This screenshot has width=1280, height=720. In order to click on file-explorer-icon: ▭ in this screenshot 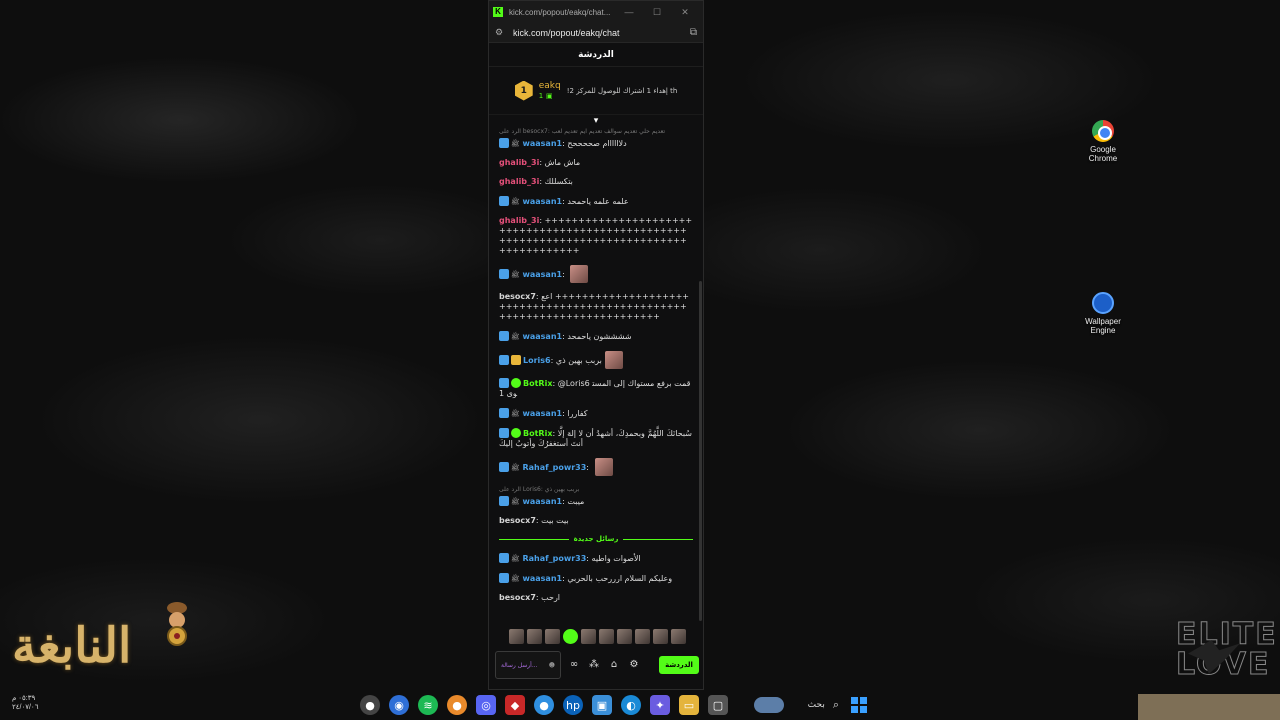, I will do `click(689, 705)`.